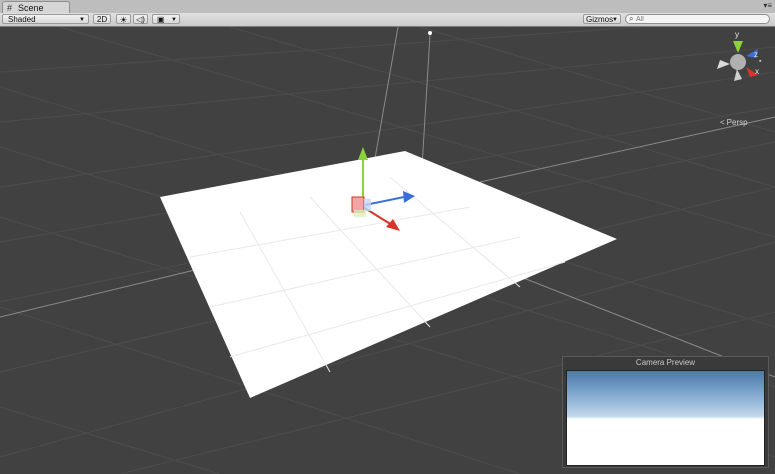 The image size is (775, 474). What do you see at coordinates (737, 34) in the screenshot?
I see `y-axis-label: y` at bounding box center [737, 34].